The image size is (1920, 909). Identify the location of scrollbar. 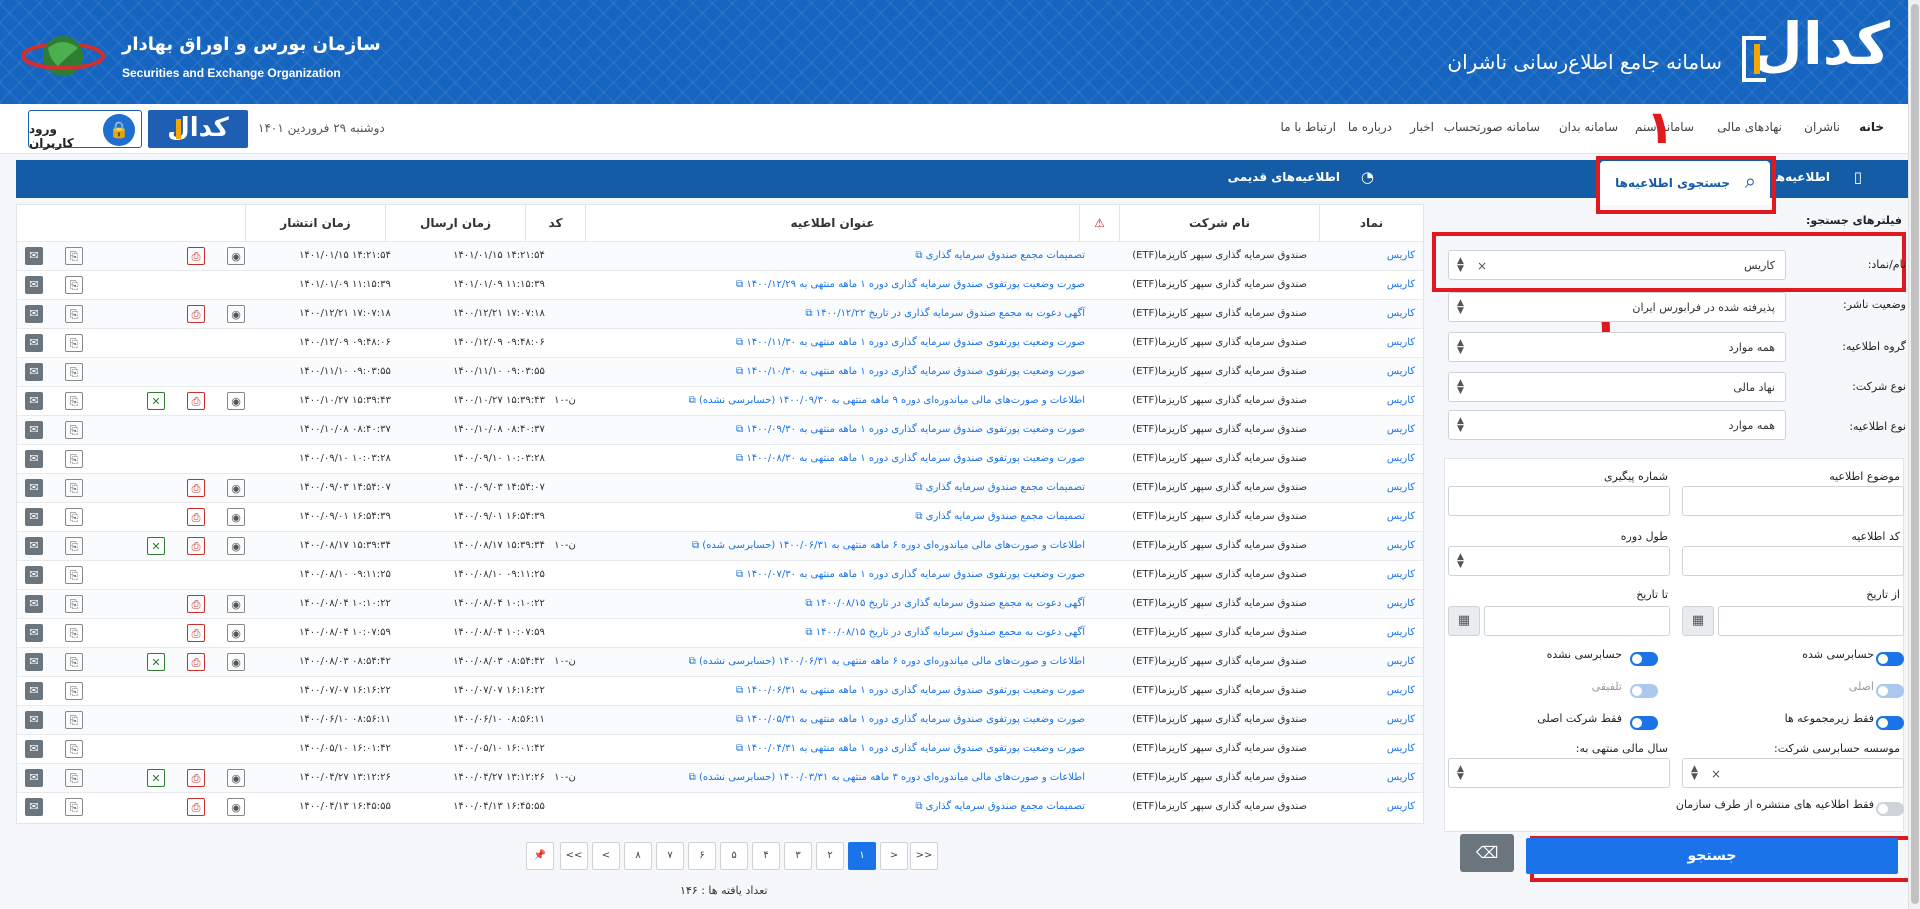
(1914, 454).